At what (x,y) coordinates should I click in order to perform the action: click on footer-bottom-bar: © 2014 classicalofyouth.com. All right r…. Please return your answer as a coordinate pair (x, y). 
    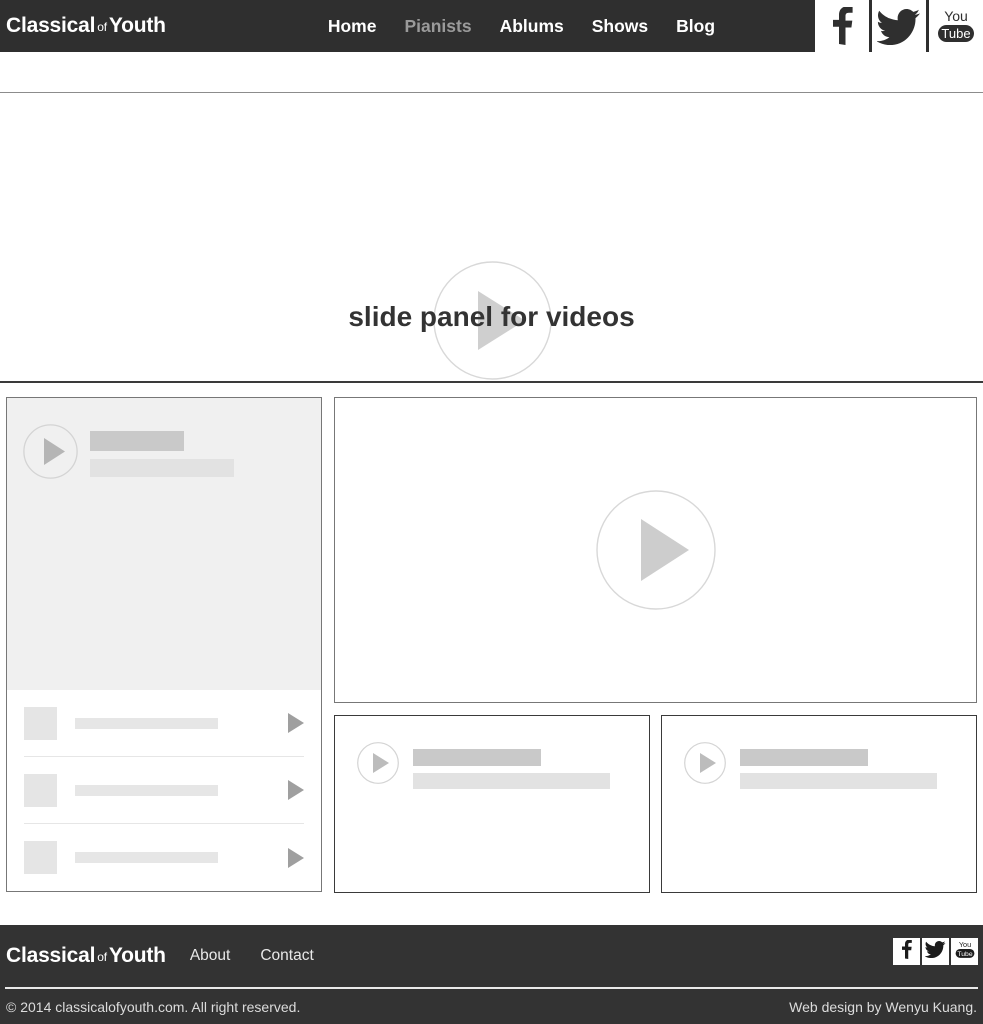
    Looking at the image, I should click on (491, 1006).